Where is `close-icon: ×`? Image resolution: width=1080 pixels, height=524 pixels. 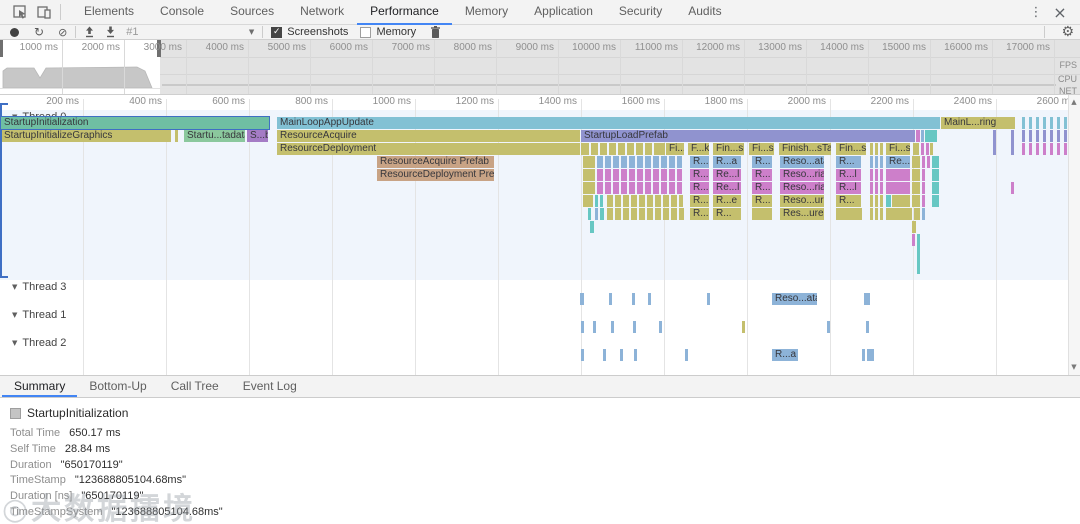 close-icon: × is located at coordinates (1060, 12).